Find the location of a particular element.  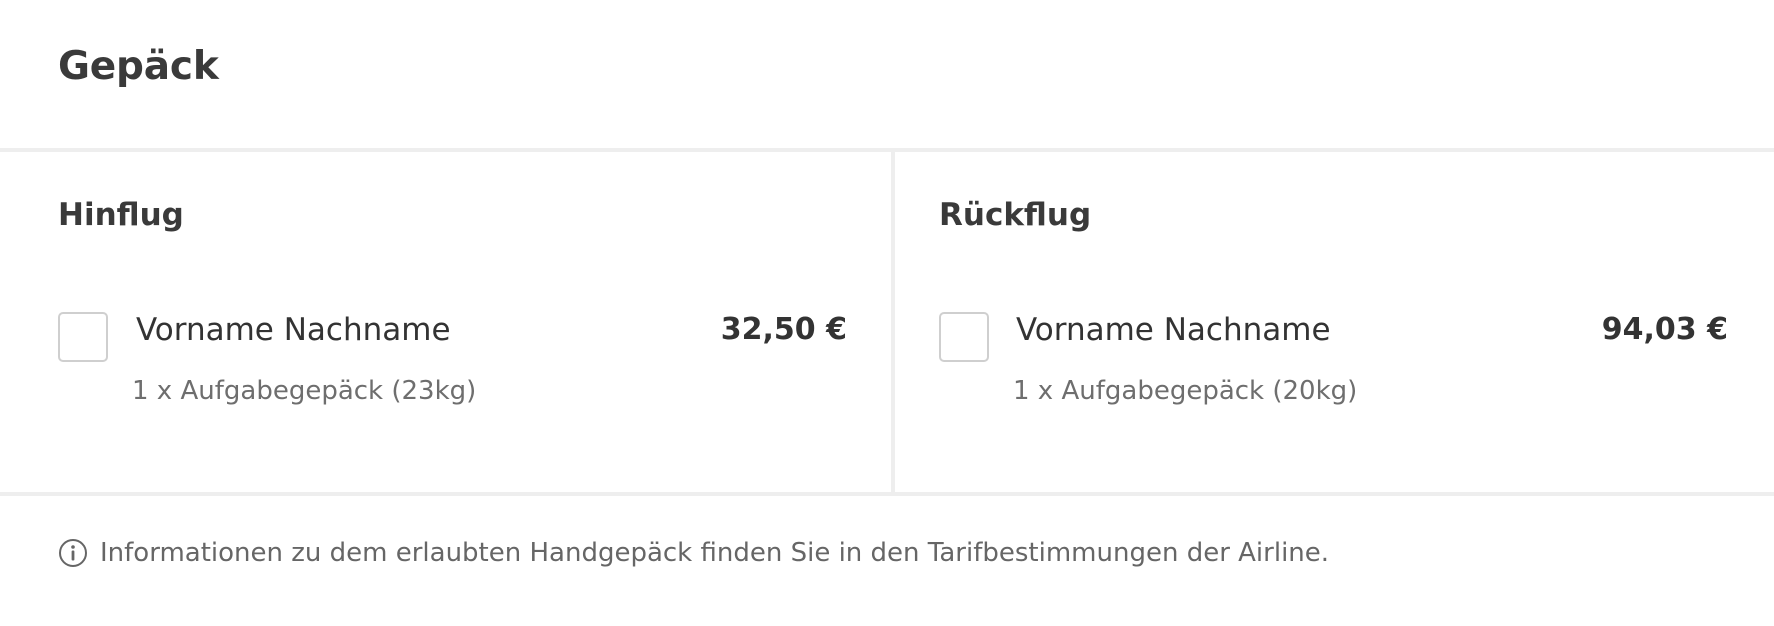

return-baggage-checkbox is located at coordinates (964, 337).